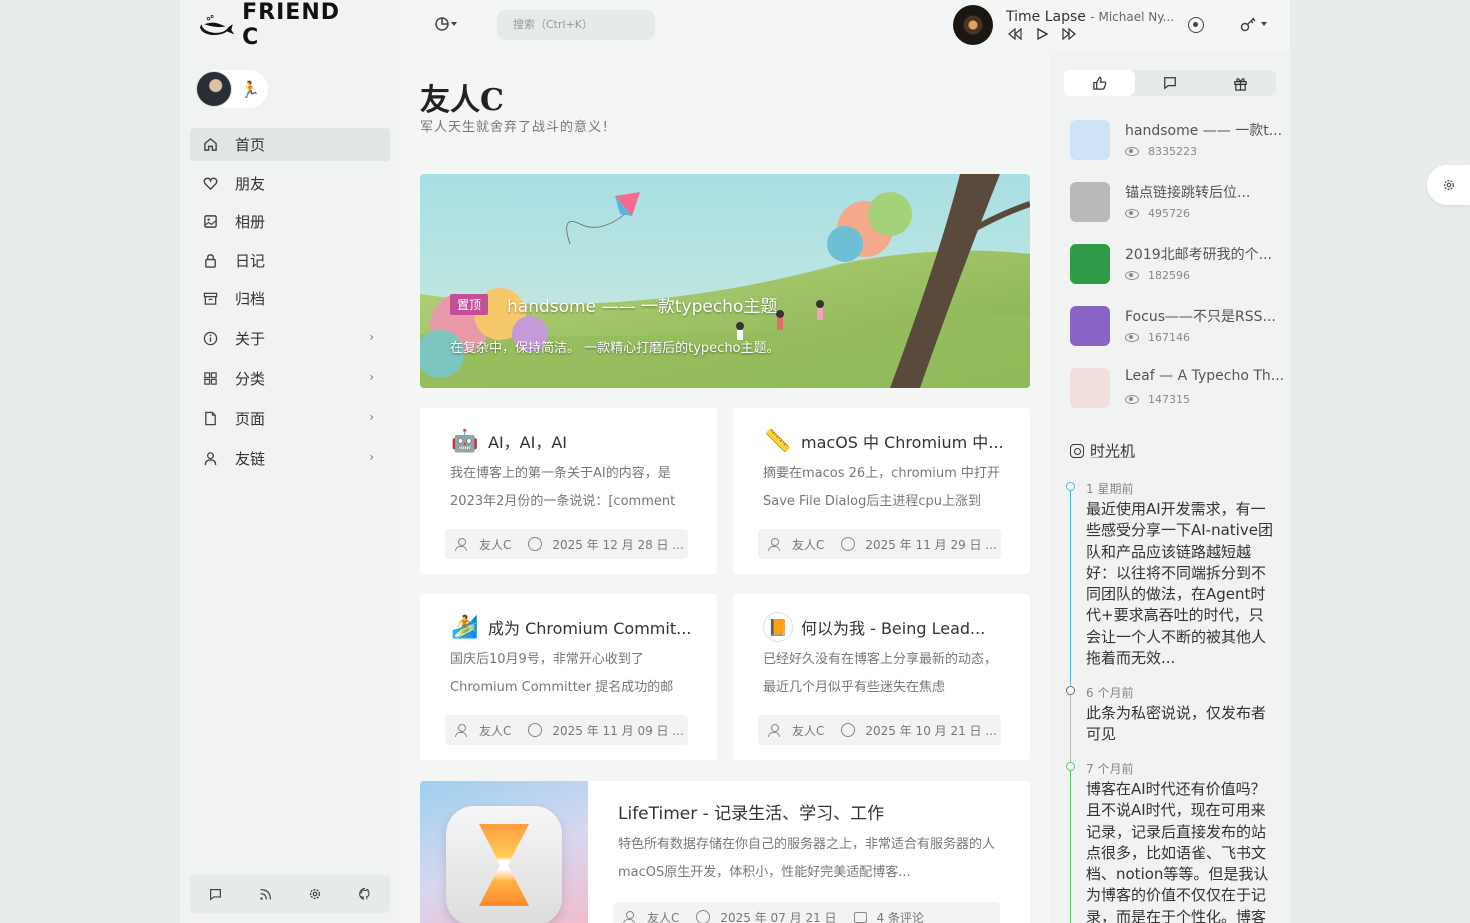  I want to click on nav-item-about: 关于 ›, so click(290, 339).